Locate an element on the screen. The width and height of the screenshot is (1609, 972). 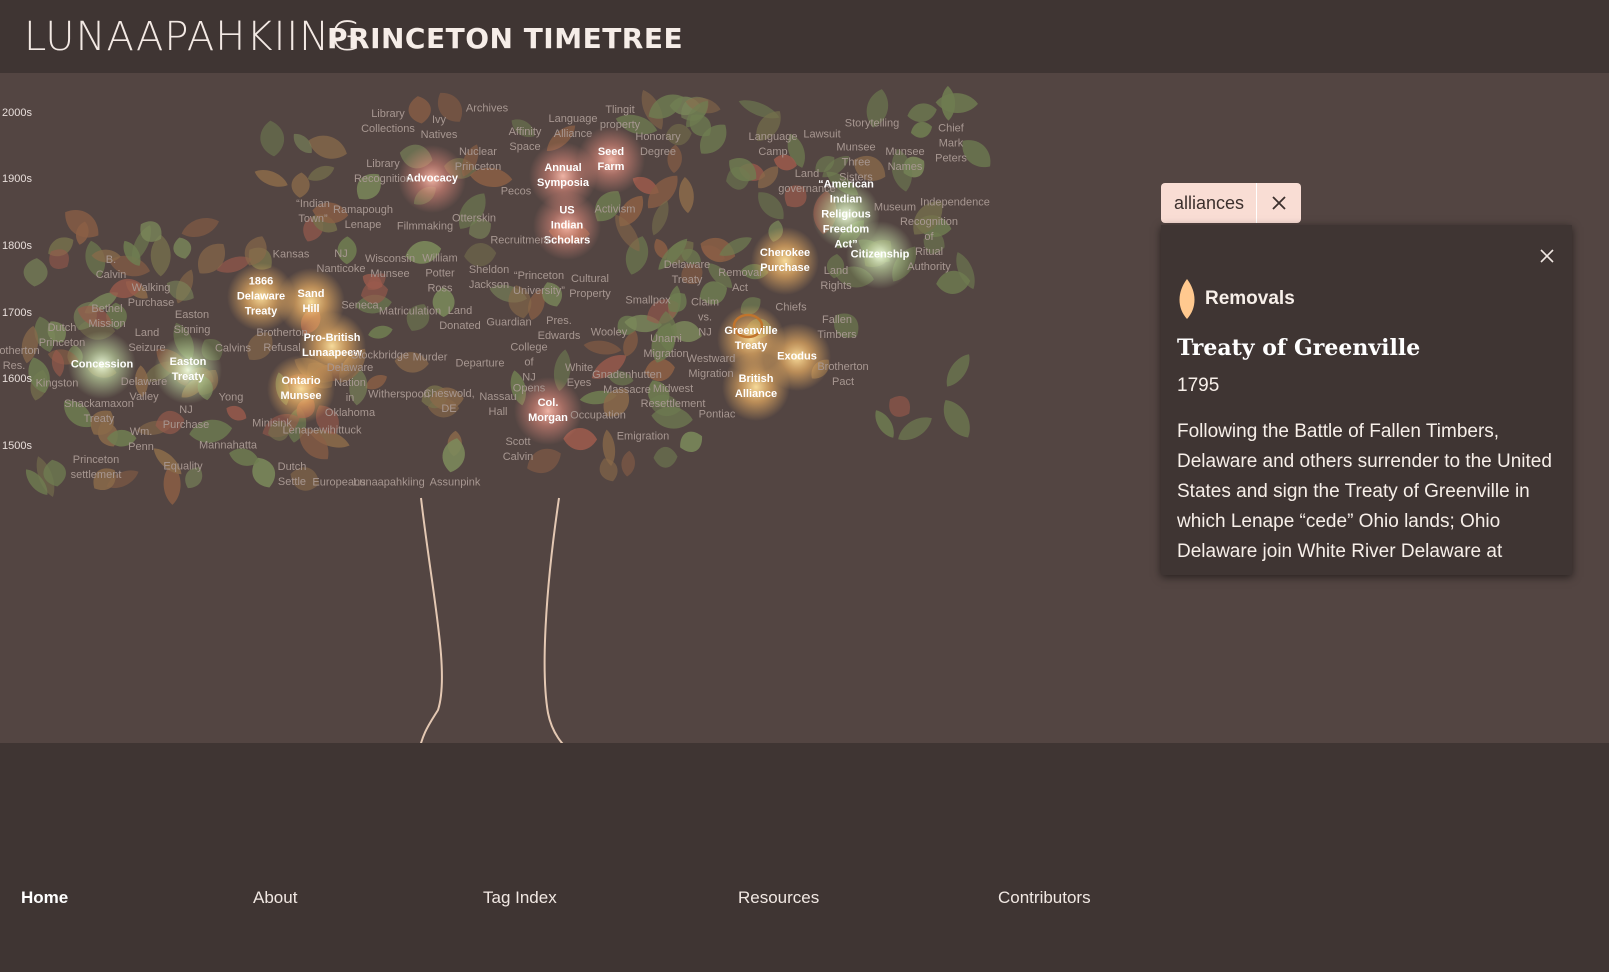
event-label: Kansas is located at coordinates (291, 255).